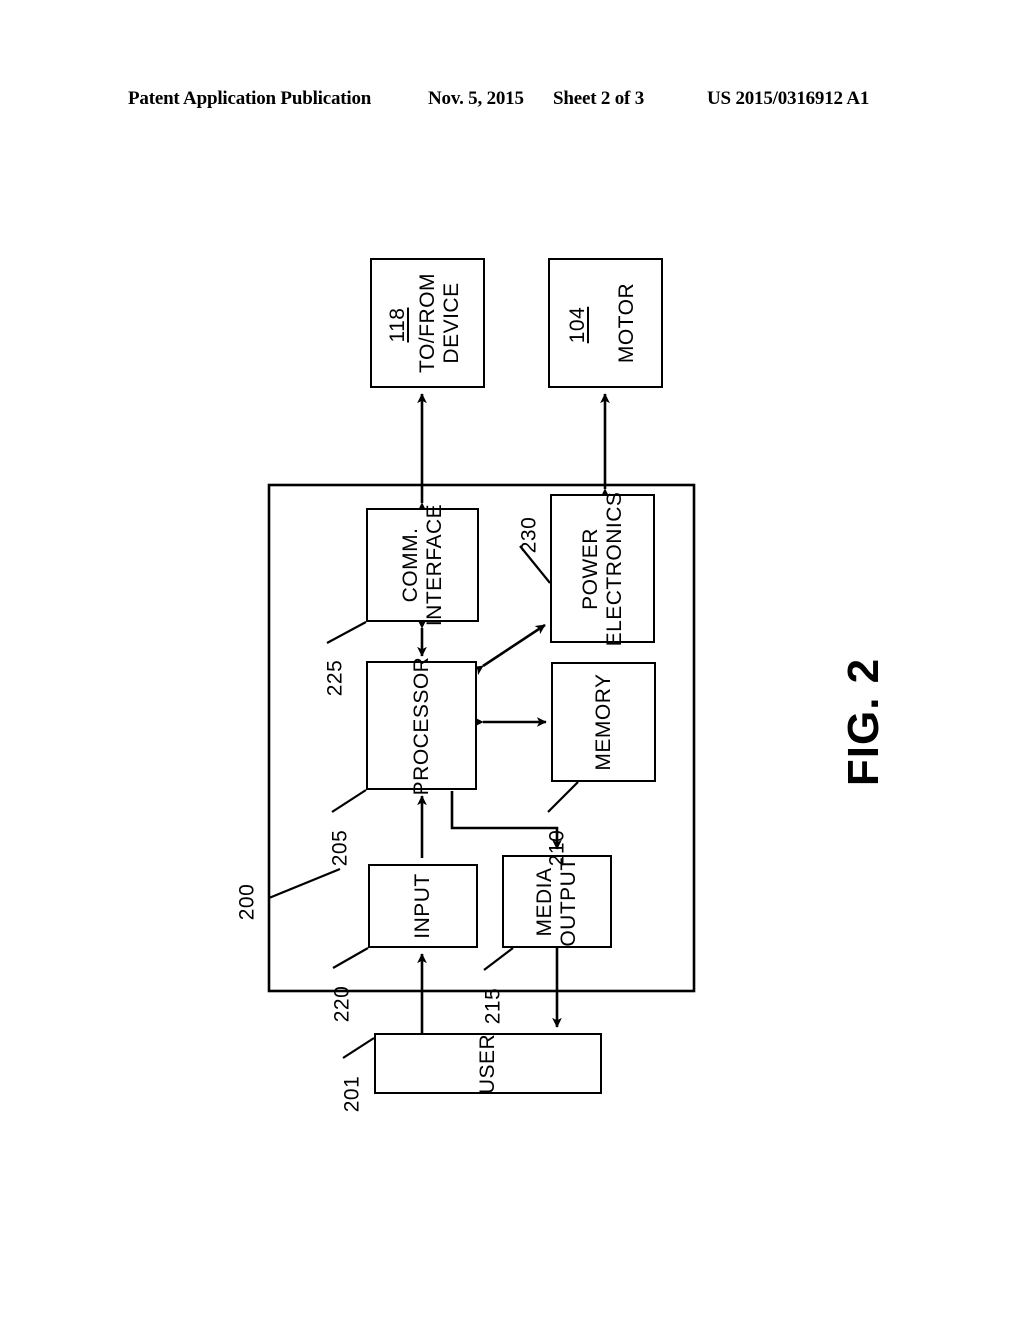  I want to click on block-memory: MEMORY, so click(603, 722).